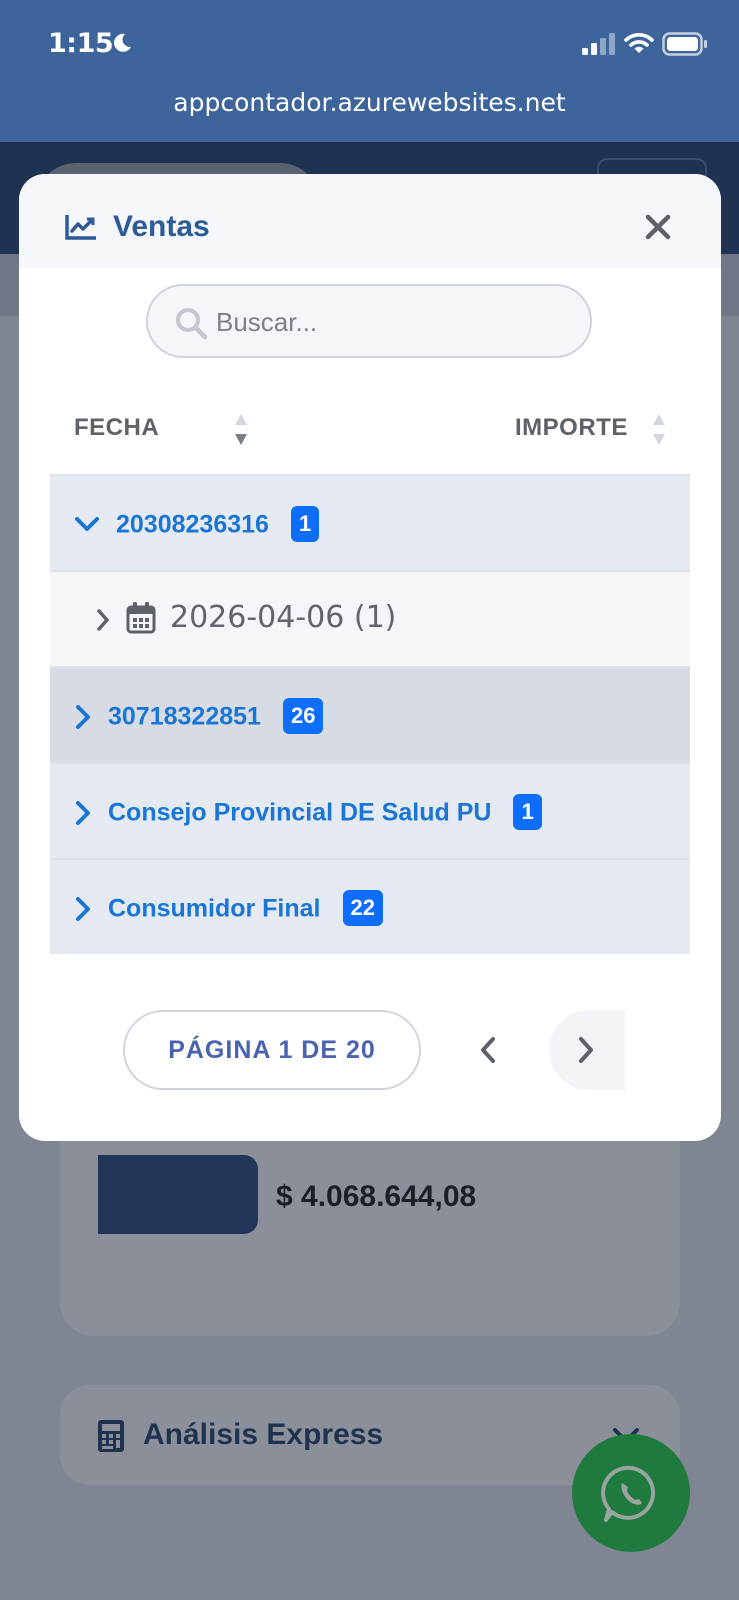  Describe the element at coordinates (396, 322) in the screenshot. I see `search-input` at that location.